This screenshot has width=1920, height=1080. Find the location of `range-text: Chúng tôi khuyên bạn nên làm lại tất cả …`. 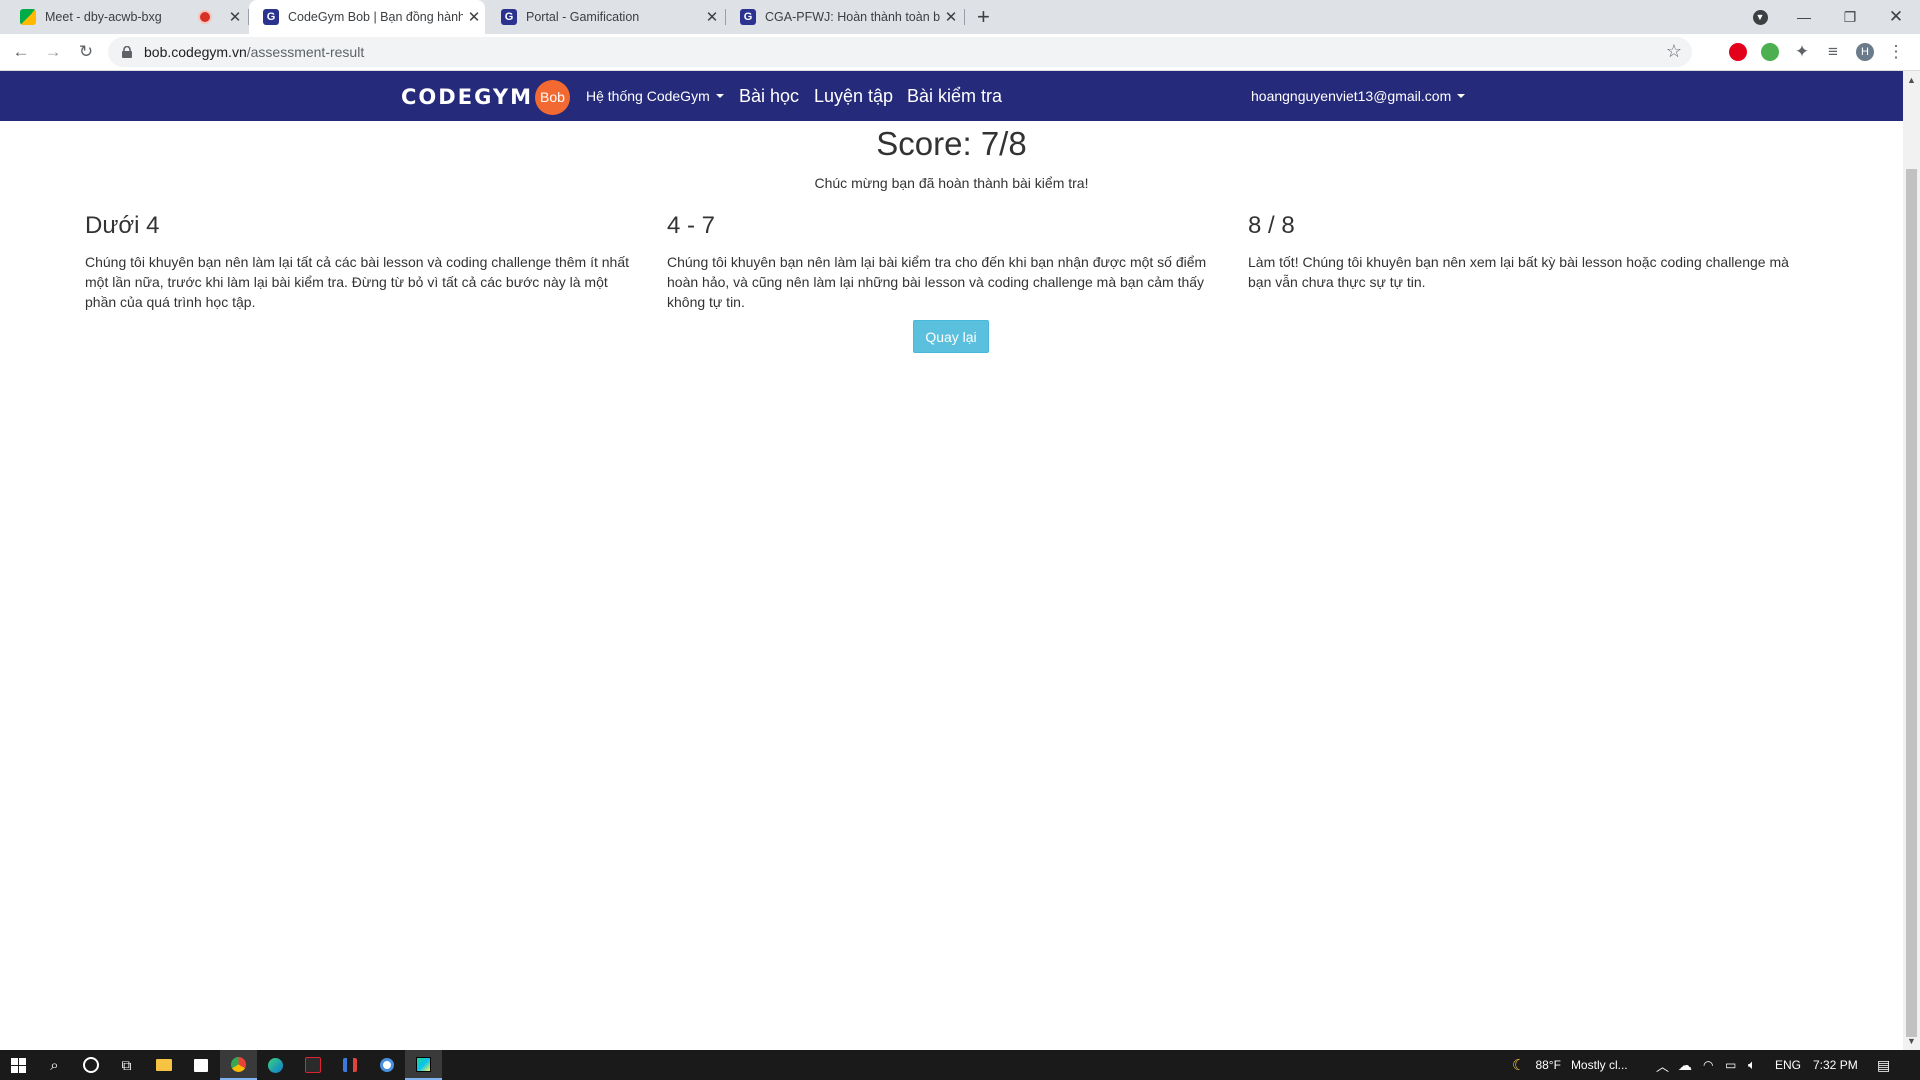

range-text: Chúng tôi khuyên bạn nên làm lại tất cả … is located at coordinates (357, 282).